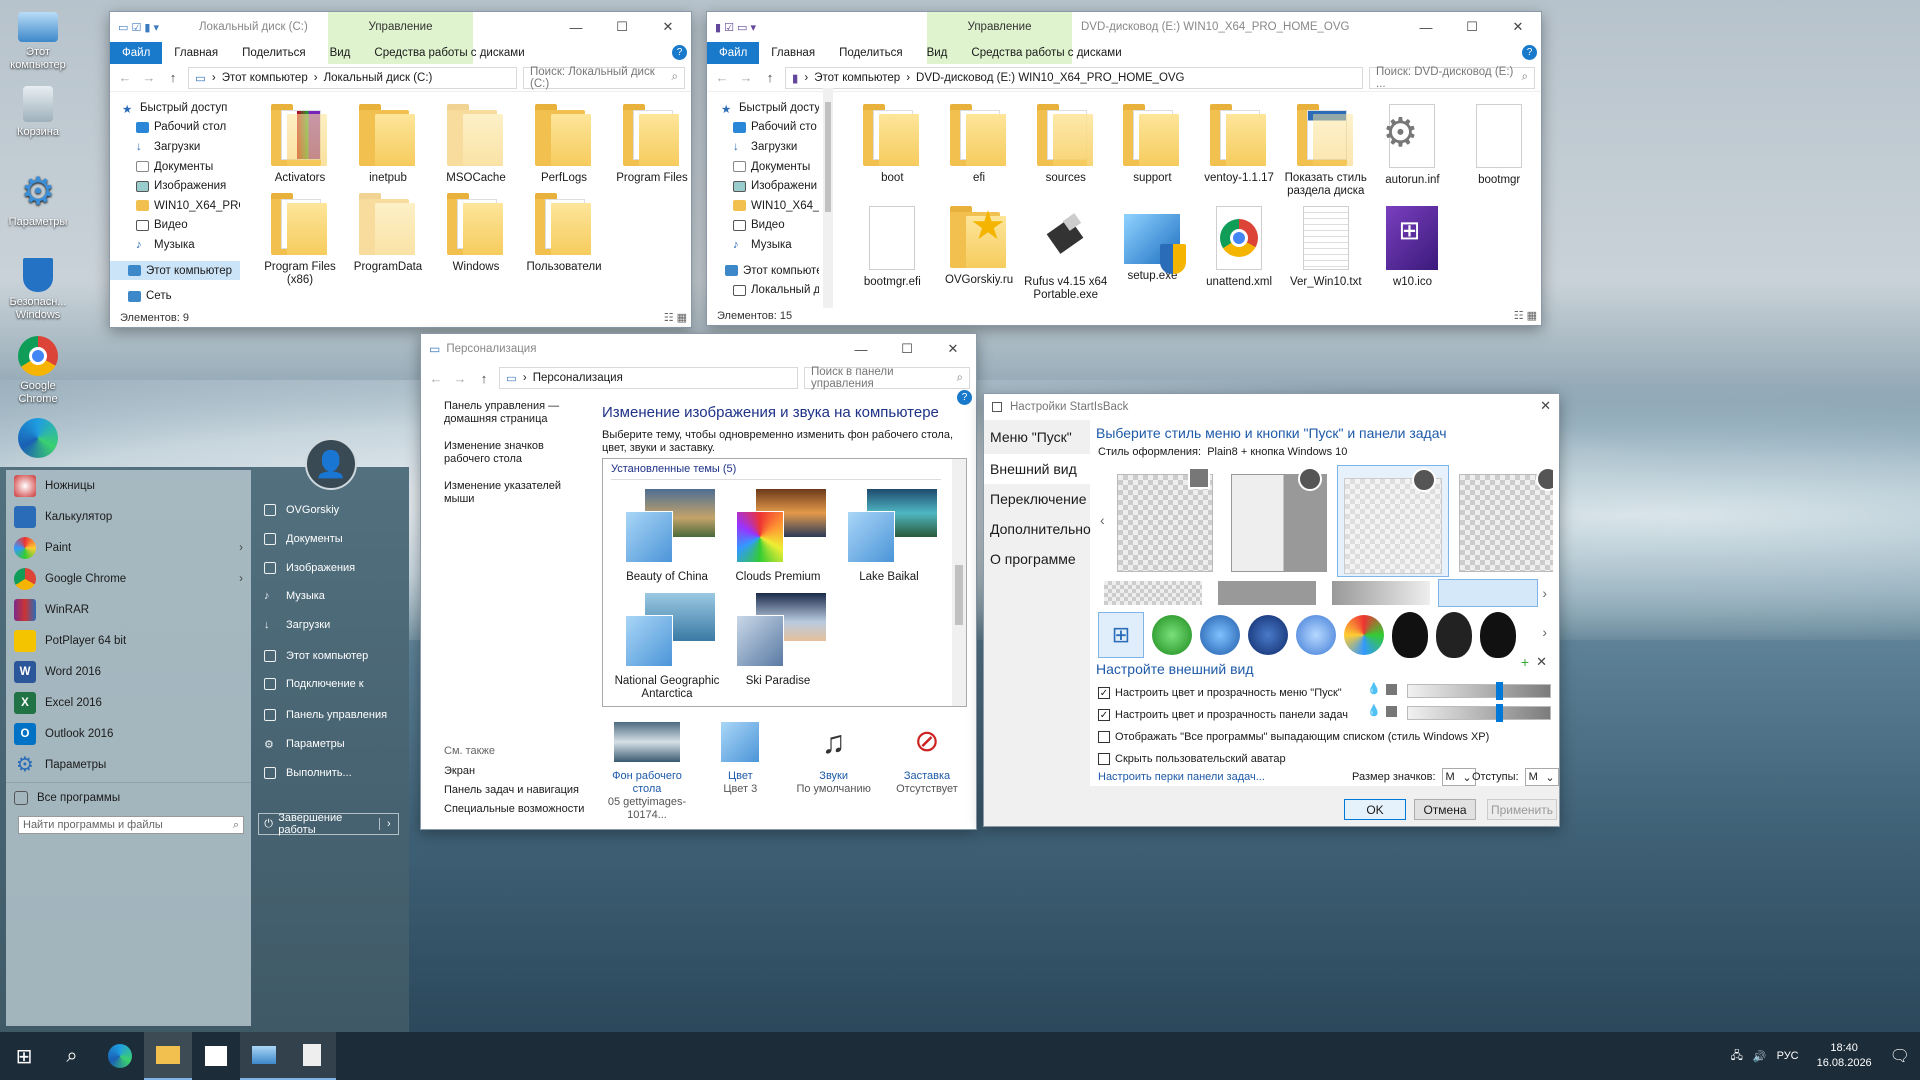 The height and width of the screenshot is (1080, 1920). Describe the element at coordinates (907, 349) in the screenshot. I see `maximize-button: ☐` at that location.